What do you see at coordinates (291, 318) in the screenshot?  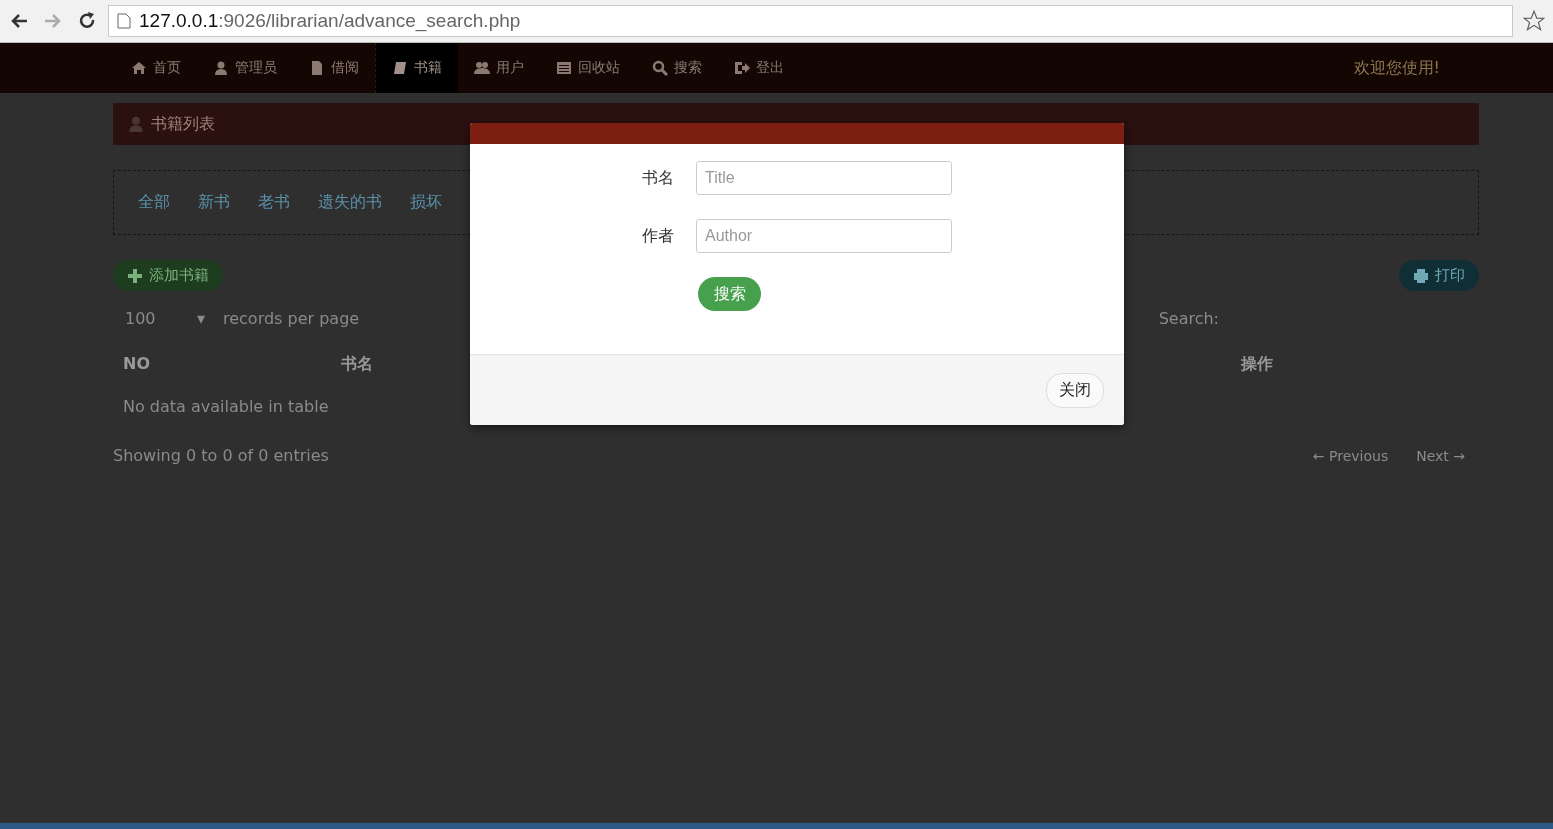 I see `page-length-label: records per page` at bounding box center [291, 318].